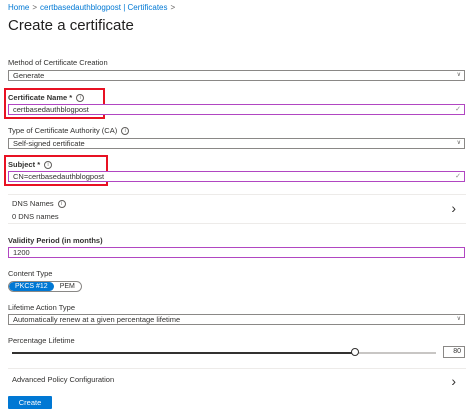 The image size is (474, 413). I want to click on validity-input: 1200, so click(236, 252).